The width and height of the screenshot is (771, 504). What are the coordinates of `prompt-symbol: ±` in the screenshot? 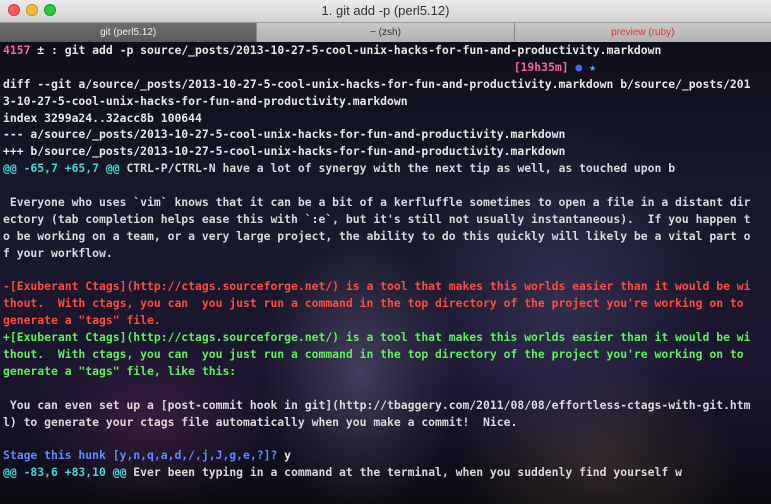 It's located at (41, 50).